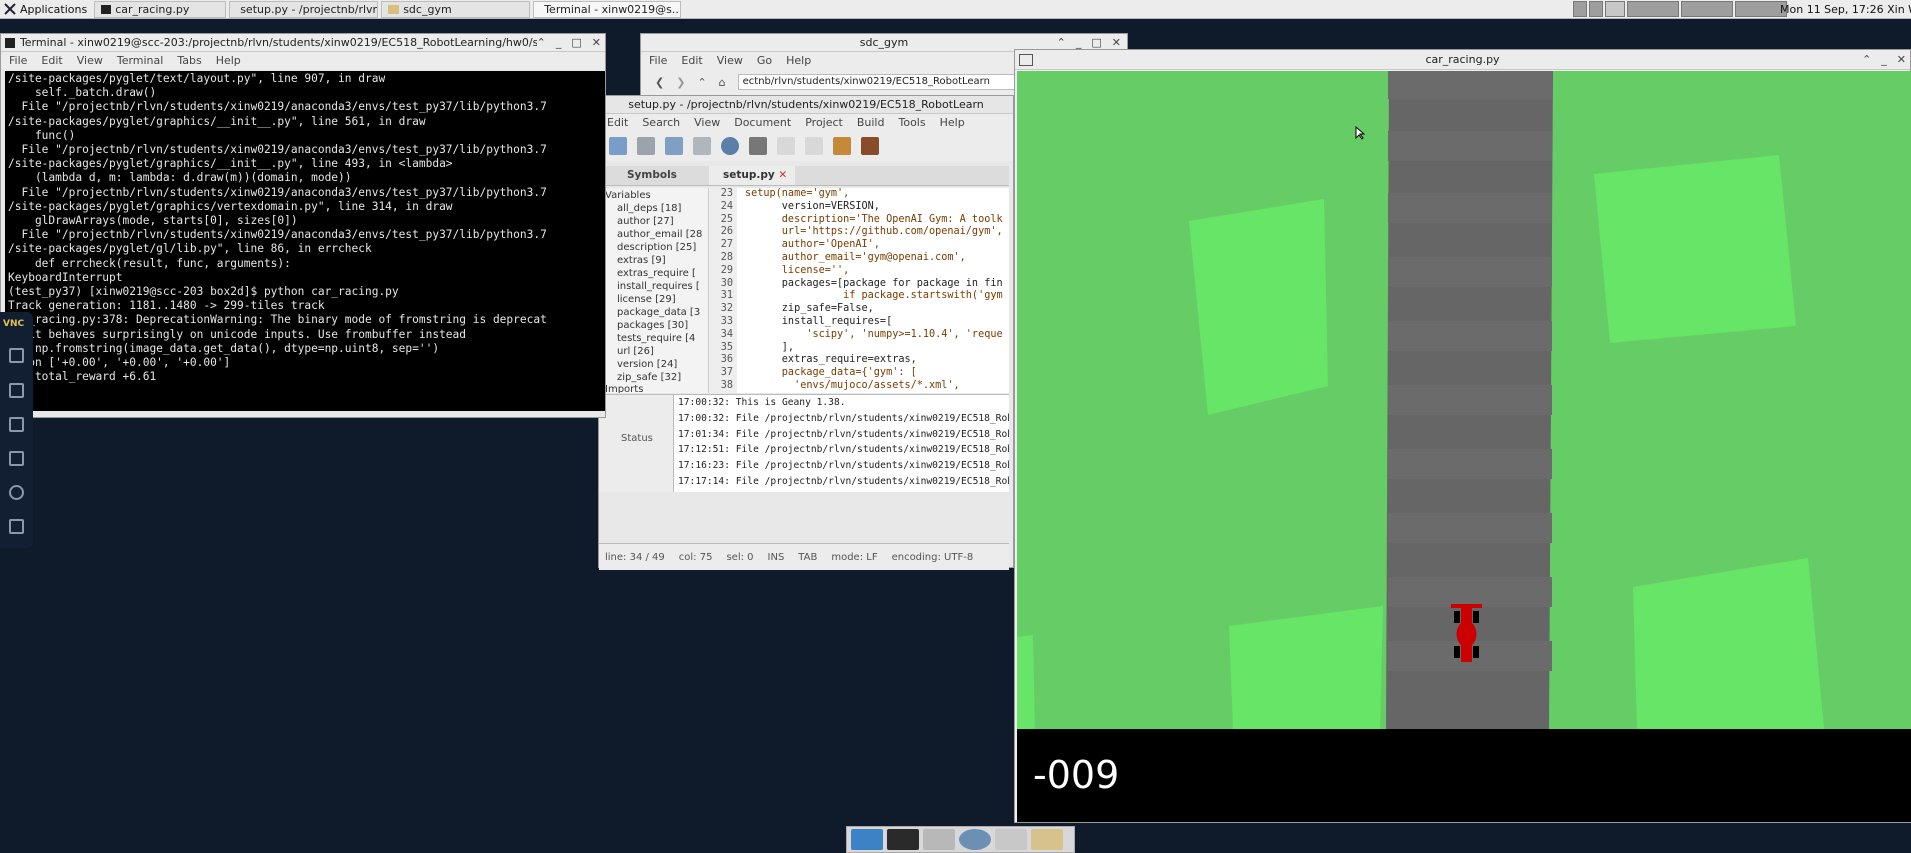 This screenshot has width=1911, height=853. Describe the element at coordinates (16, 424) in the screenshot. I see `clipboard-icon` at that location.